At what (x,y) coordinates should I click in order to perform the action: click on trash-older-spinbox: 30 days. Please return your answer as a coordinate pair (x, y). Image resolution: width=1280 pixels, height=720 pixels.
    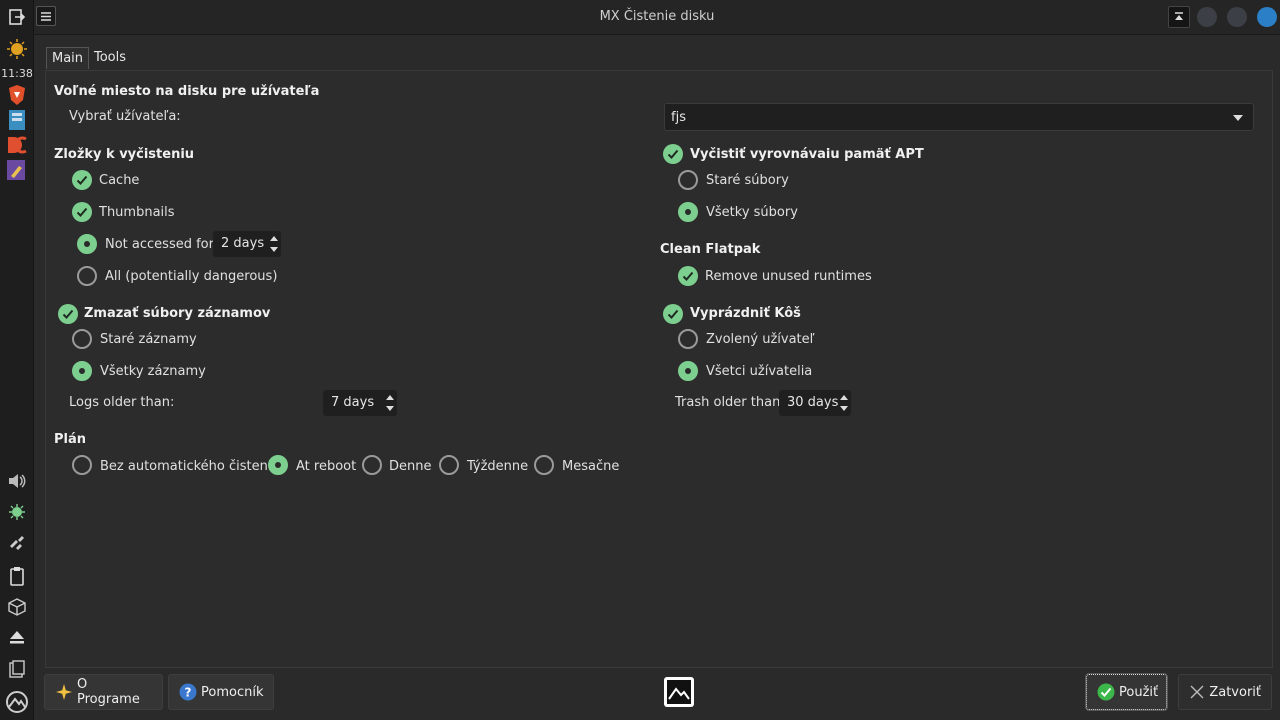
    Looking at the image, I should click on (815, 403).